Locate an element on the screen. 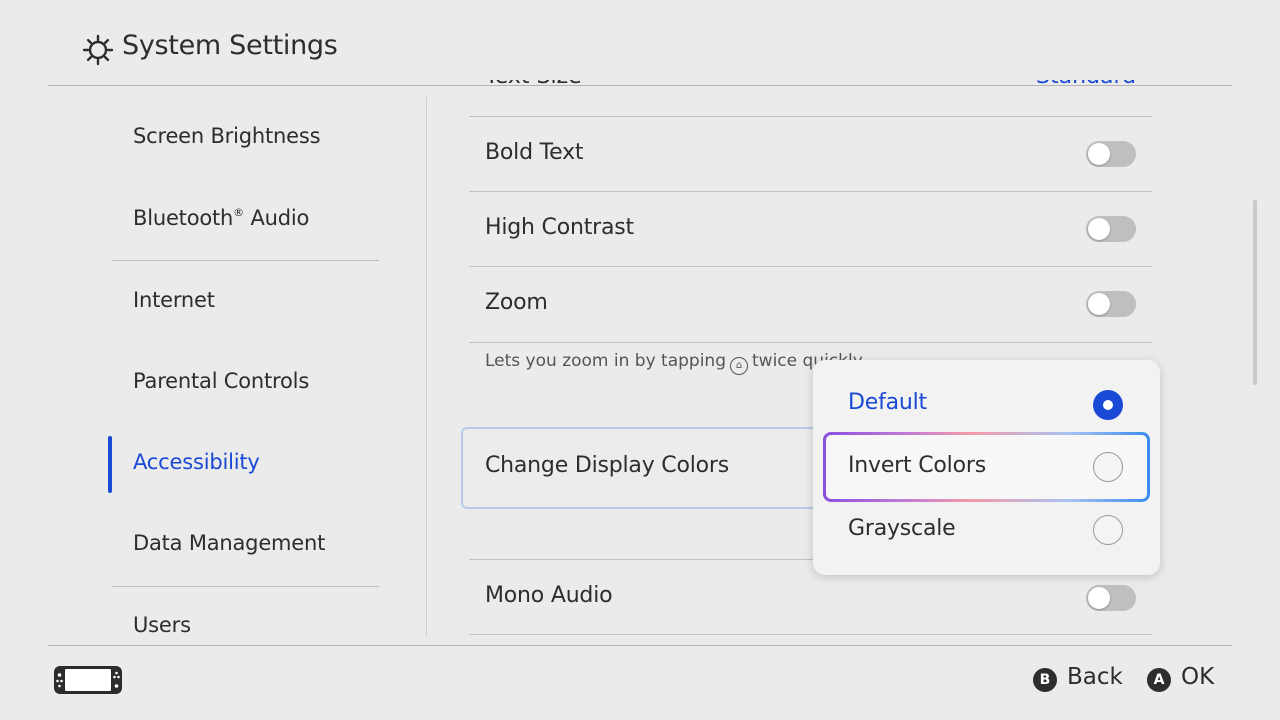 This screenshot has width=1280, height=720. option-grayscale-label: Grayscale is located at coordinates (902, 528).